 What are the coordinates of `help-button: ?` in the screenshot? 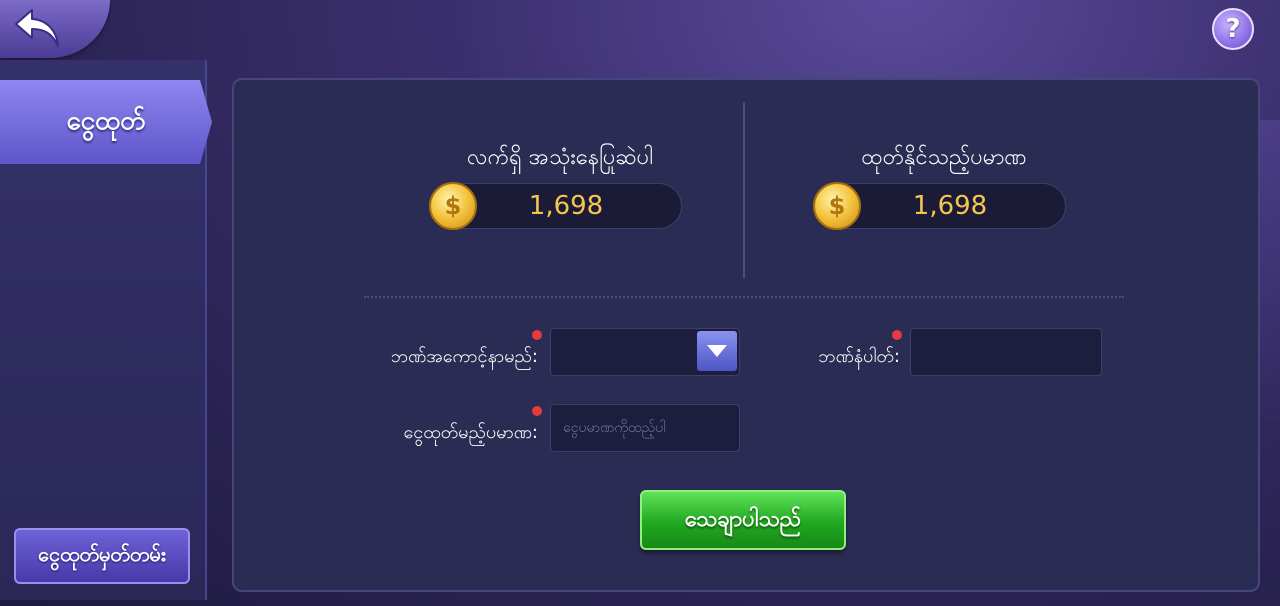 It's located at (1233, 29).